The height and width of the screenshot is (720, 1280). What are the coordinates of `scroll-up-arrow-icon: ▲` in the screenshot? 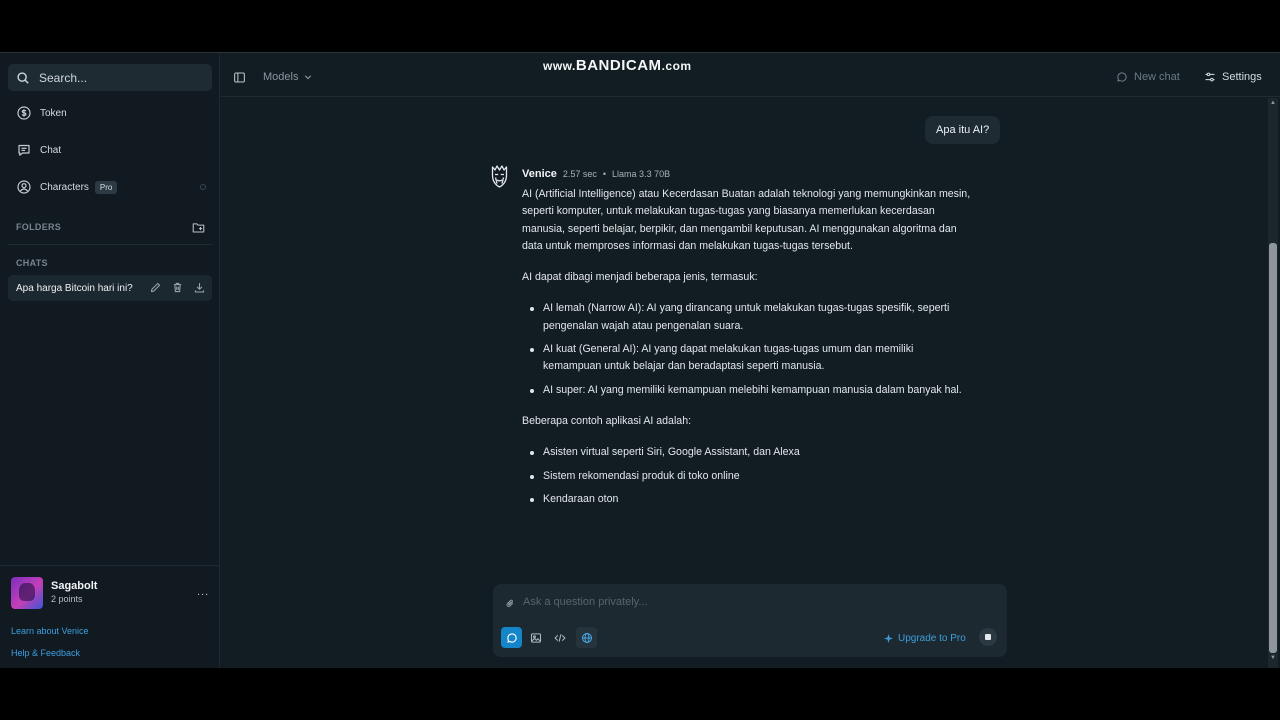 It's located at (1273, 103).